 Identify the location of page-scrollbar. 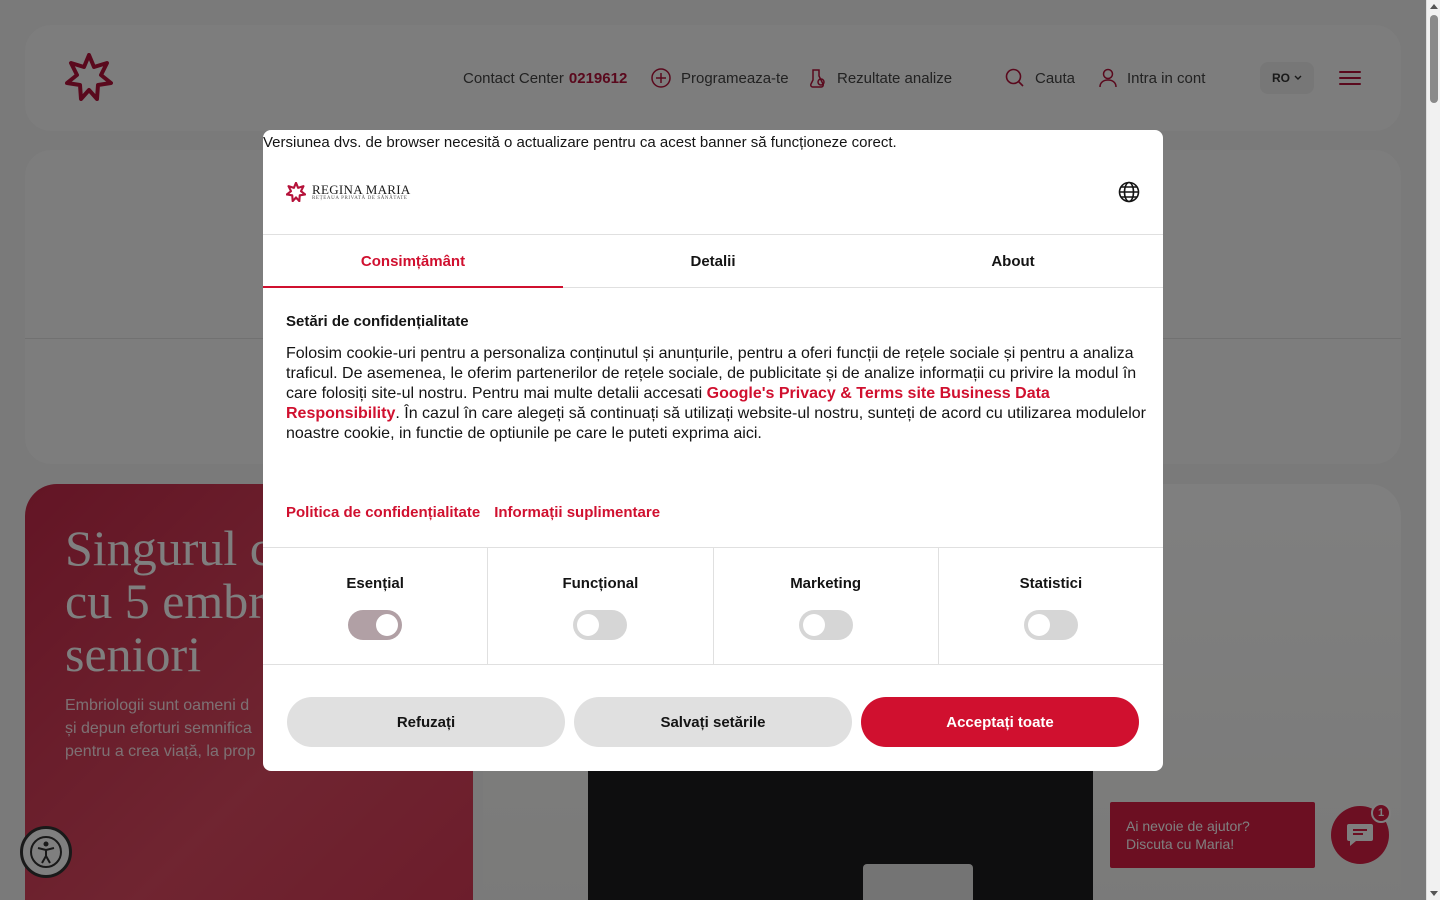
(1433, 450).